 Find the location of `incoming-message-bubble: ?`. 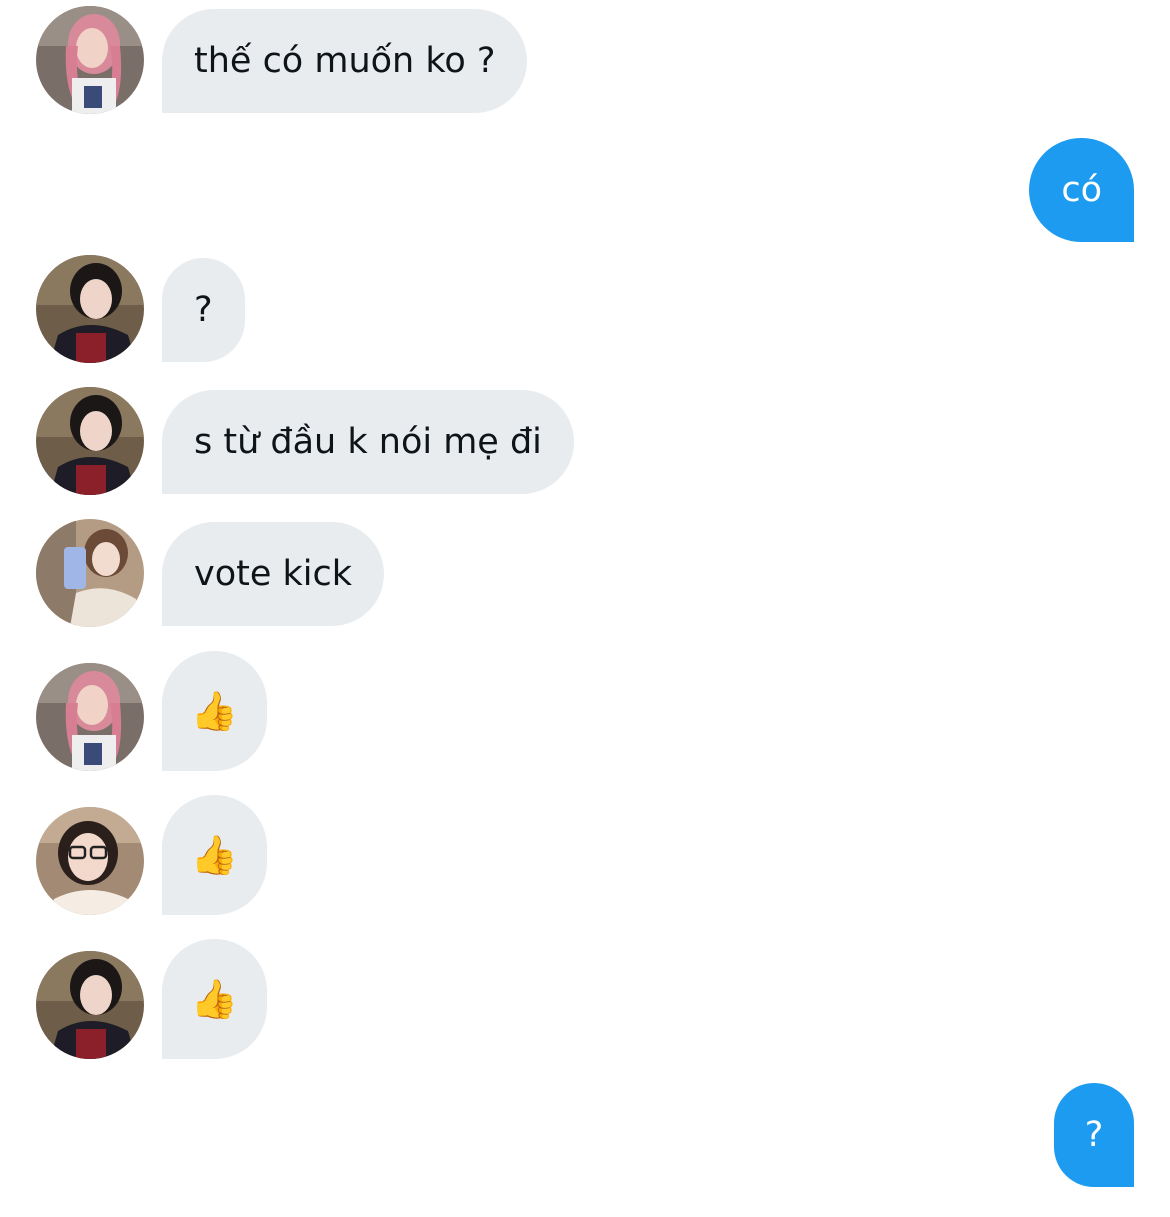

incoming-message-bubble: ? is located at coordinates (203, 310).